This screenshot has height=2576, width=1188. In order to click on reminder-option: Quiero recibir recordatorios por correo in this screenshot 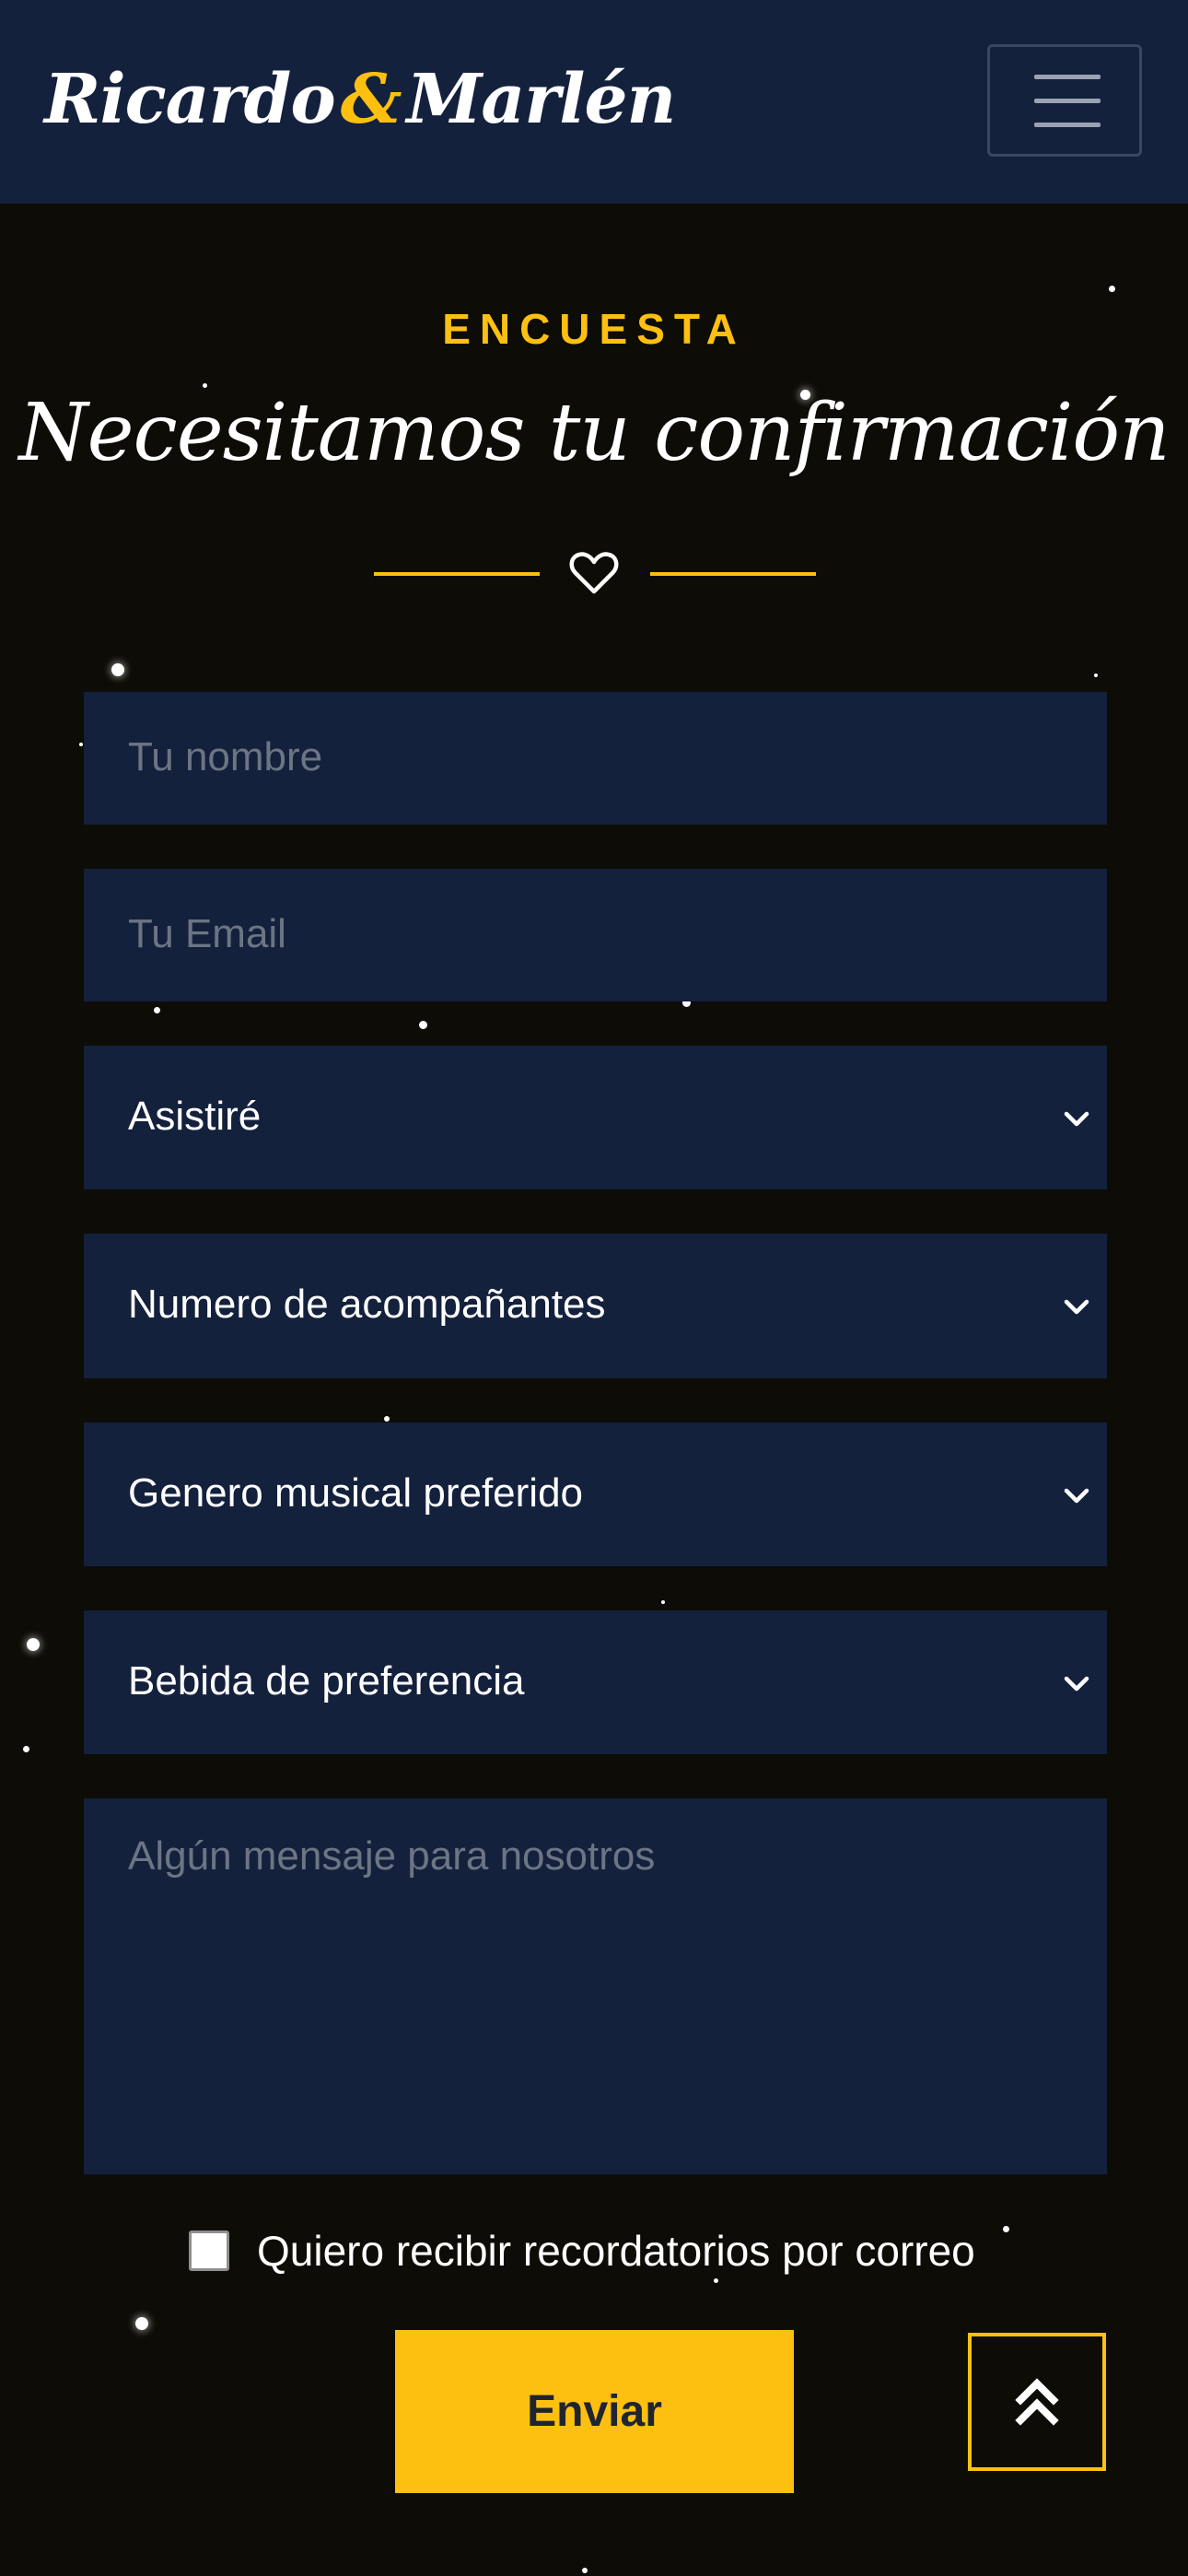, I will do `click(582, 2251)`.